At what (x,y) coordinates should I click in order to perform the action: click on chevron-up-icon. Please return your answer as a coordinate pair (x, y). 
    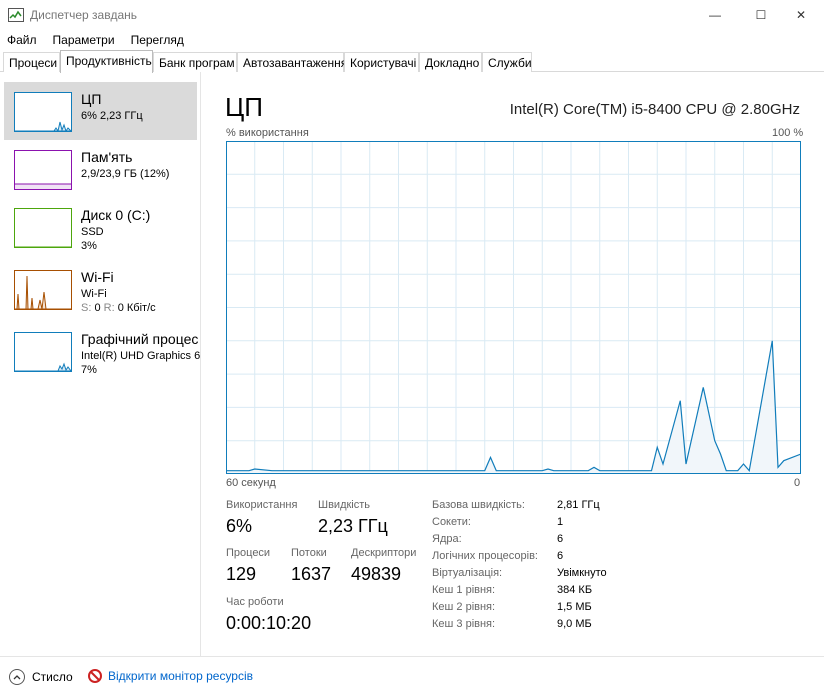
    Looking at the image, I should click on (17, 677).